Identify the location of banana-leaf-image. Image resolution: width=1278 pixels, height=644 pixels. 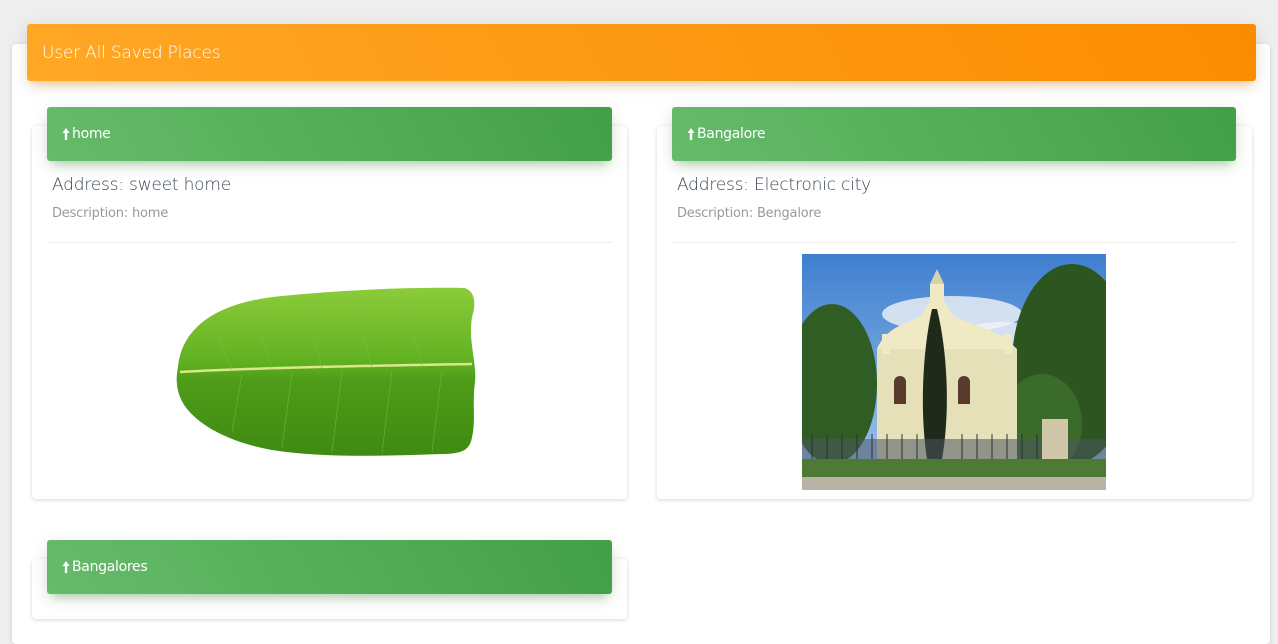
(332, 372).